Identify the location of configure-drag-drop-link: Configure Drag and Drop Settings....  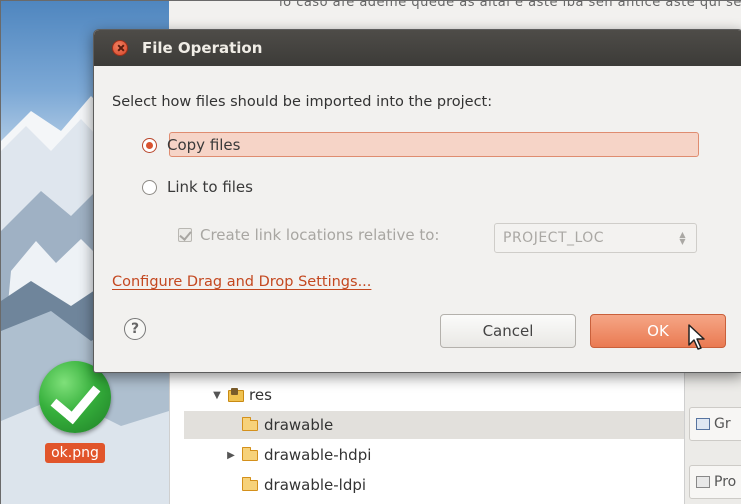
(241, 282).